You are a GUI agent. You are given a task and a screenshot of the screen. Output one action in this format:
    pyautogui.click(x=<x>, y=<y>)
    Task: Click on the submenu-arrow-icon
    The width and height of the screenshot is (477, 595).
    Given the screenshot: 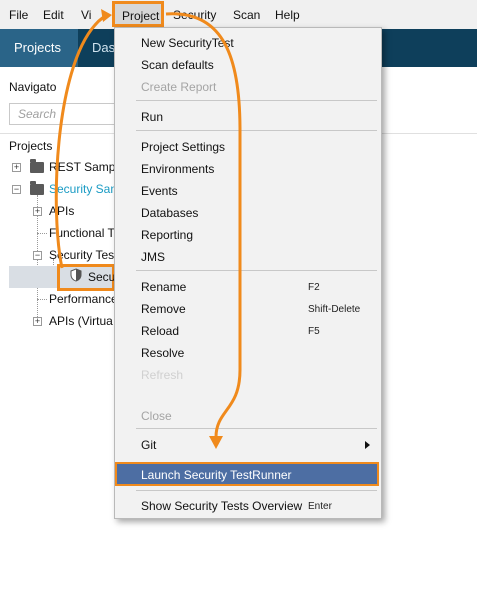 What is the action you would take?
    pyautogui.click(x=367, y=445)
    